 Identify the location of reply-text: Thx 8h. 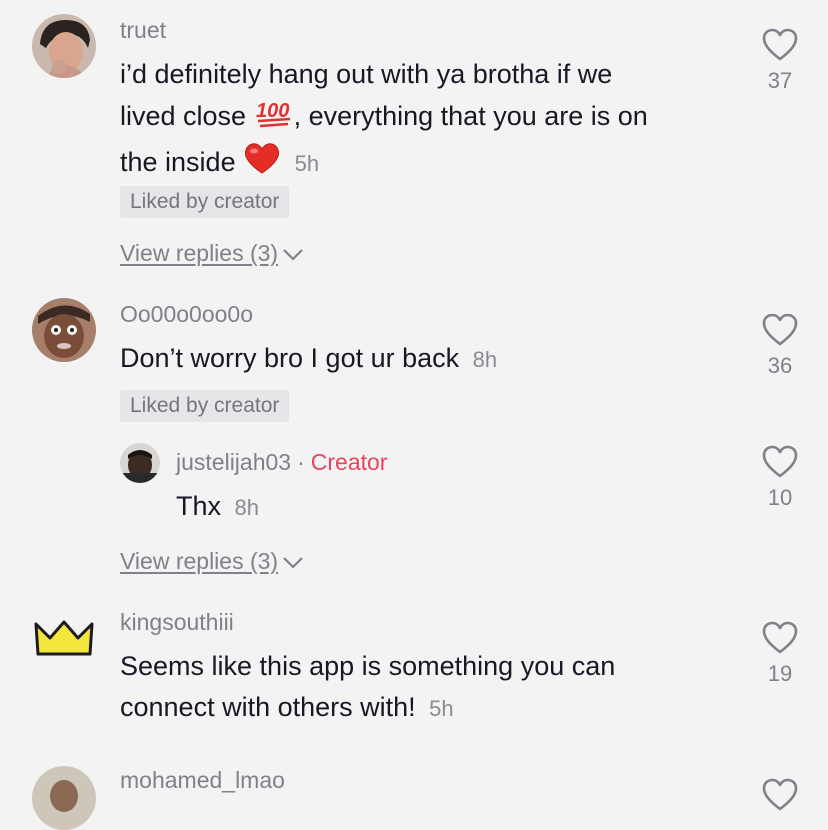
(218, 506).